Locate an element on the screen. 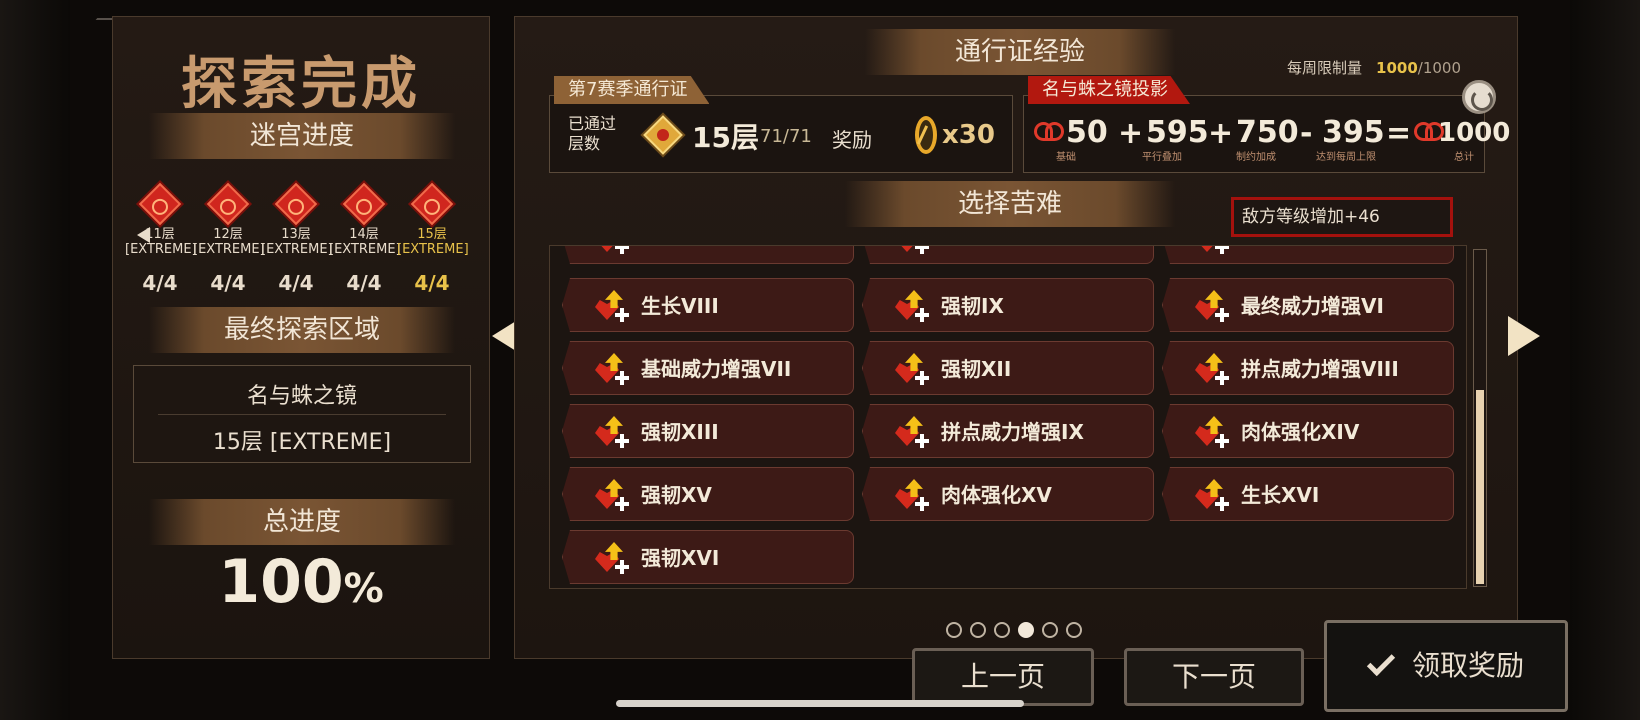 Image resolution: width=1640 pixels, height=720 pixels. card-label: 强韧XIII is located at coordinates (680, 432).